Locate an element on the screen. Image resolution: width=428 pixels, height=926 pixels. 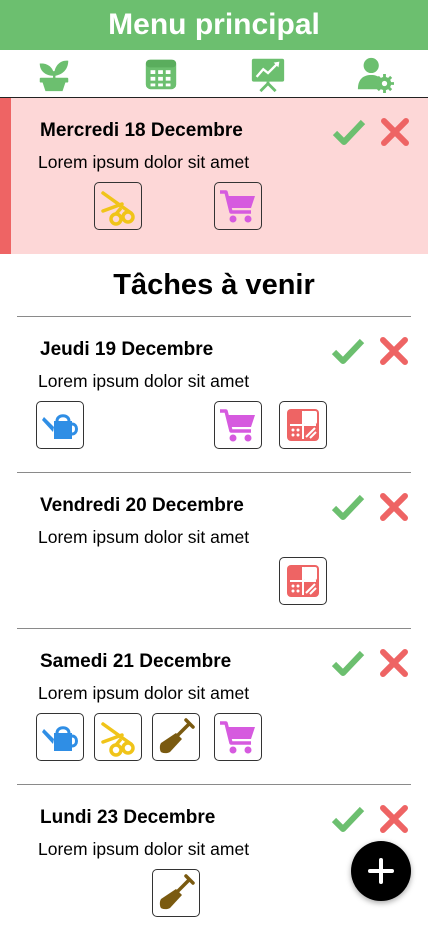
task-date: Mercredi 18 Decembre is located at coordinates (141, 130).